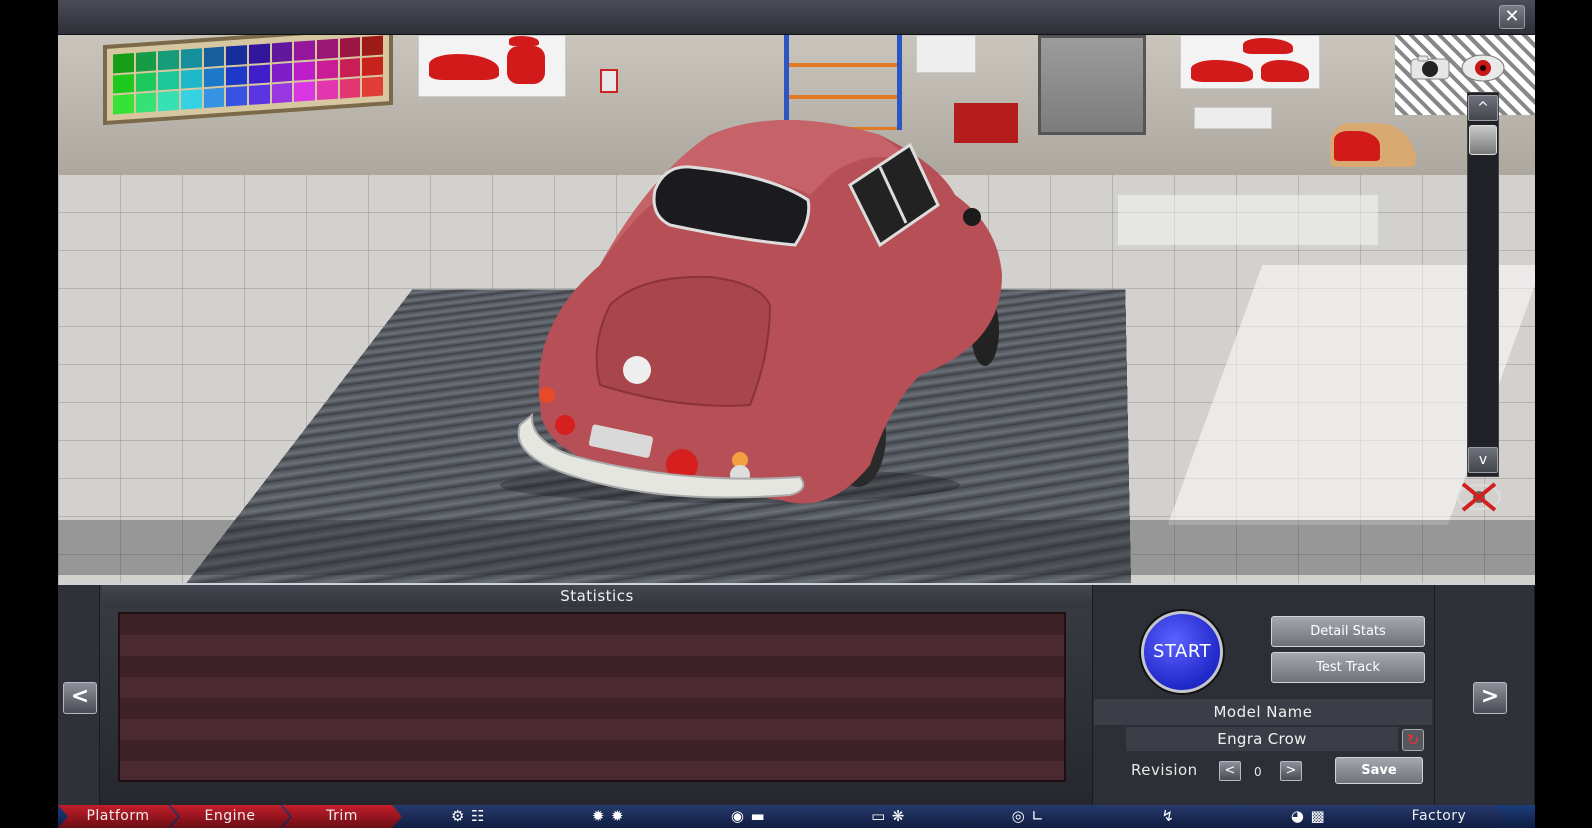  What do you see at coordinates (1230, 771) in the screenshot?
I see `revision-prev-button: <` at bounding box center [1230, 771].